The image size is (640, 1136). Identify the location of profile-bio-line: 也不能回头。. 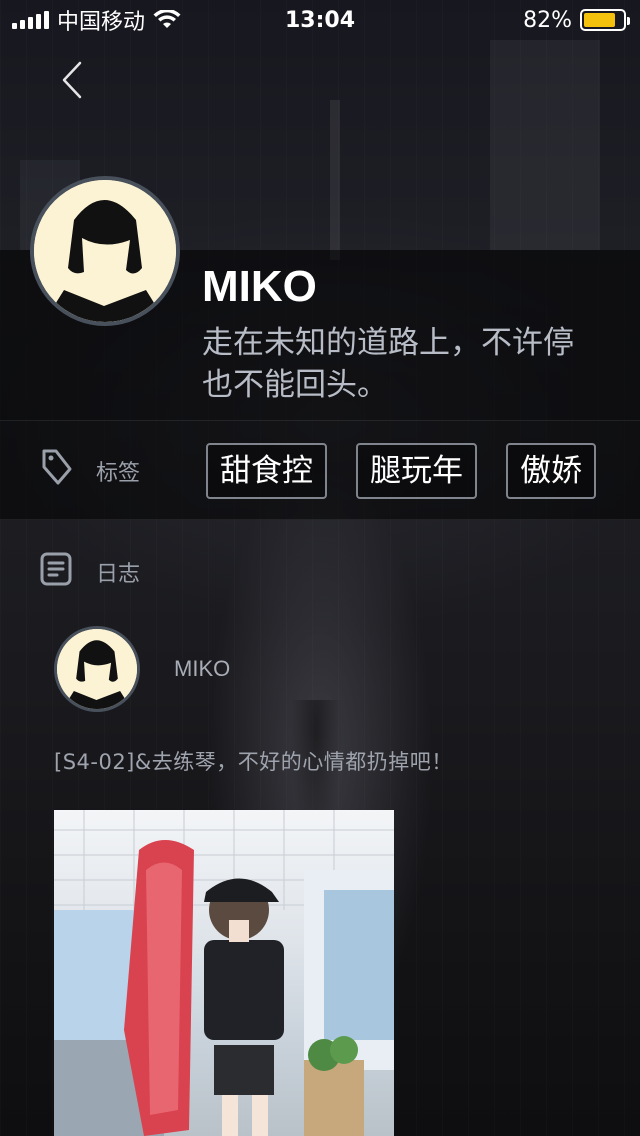
(295, 385).